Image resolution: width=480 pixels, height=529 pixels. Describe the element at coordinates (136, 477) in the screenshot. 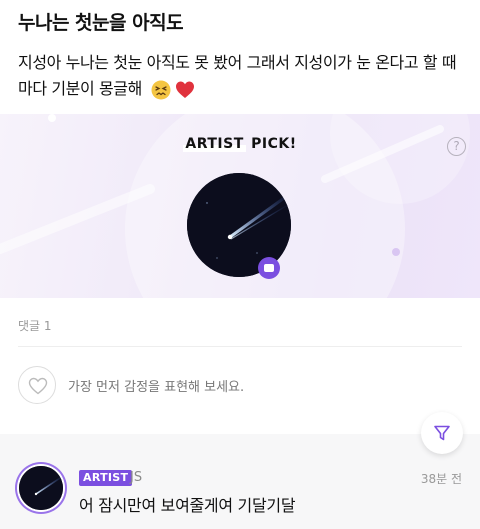

I see `comment-author: JS` at that location.